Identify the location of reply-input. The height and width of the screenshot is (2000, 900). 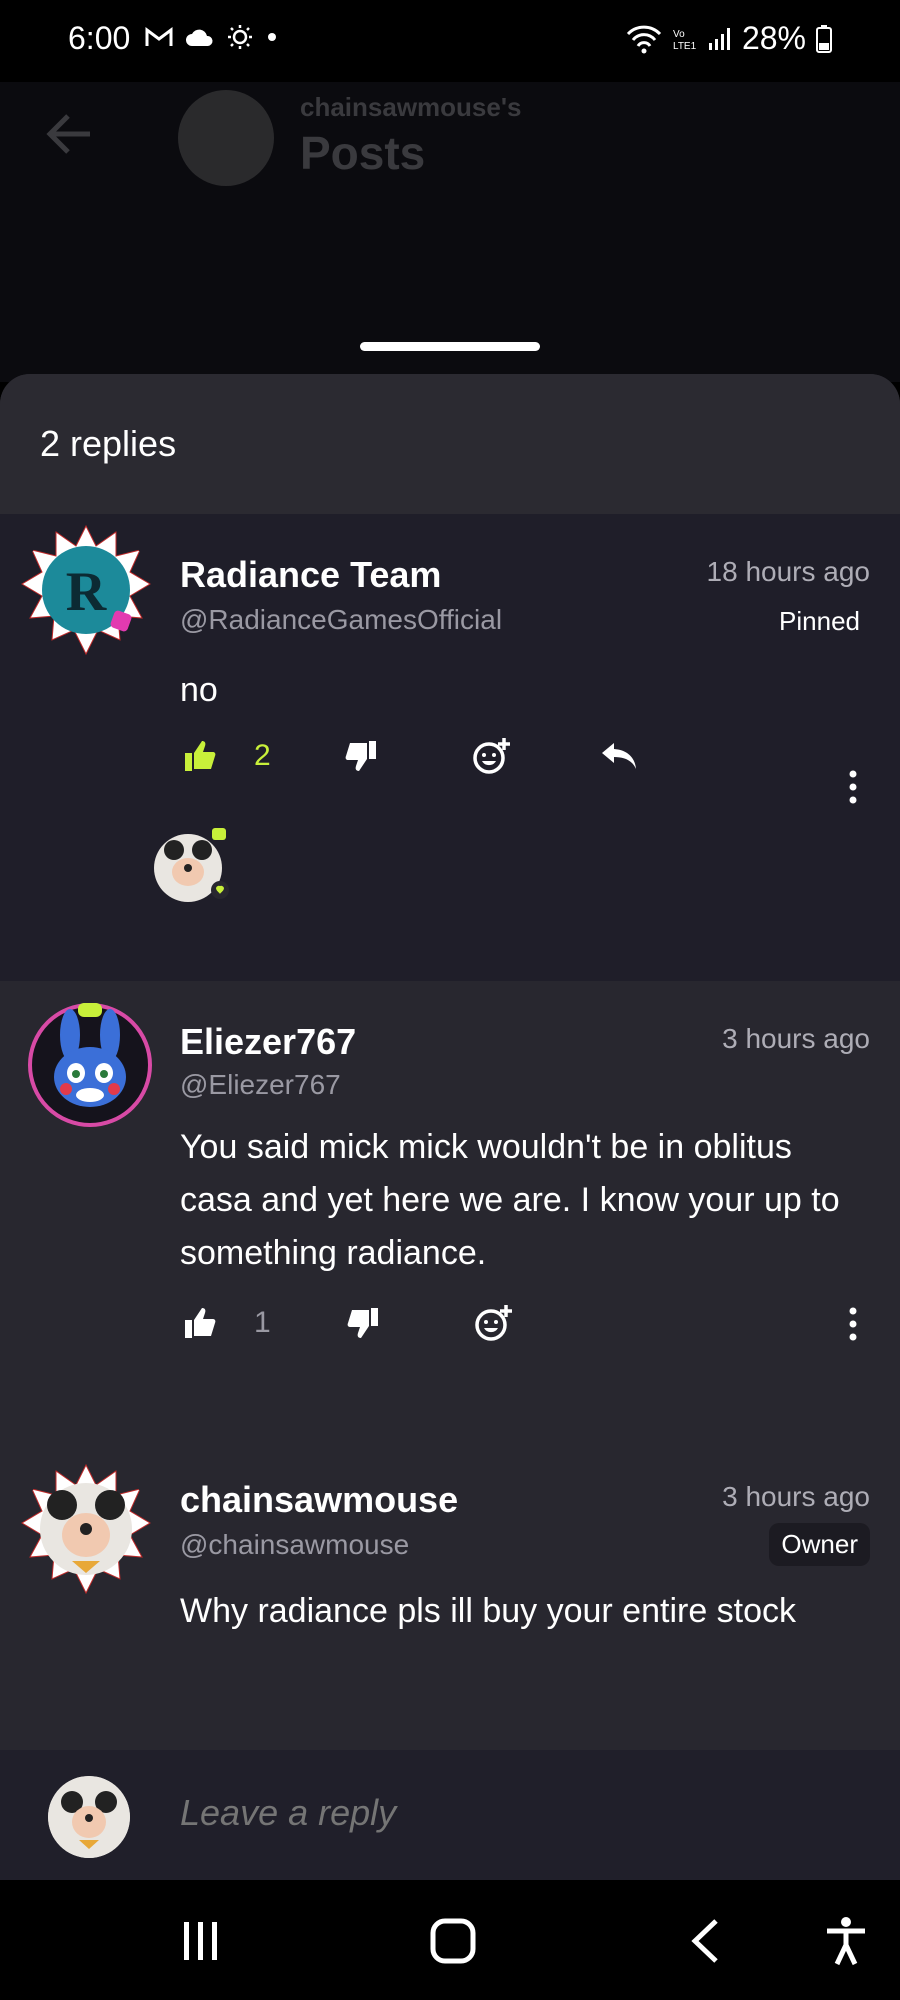
(480, 1813).